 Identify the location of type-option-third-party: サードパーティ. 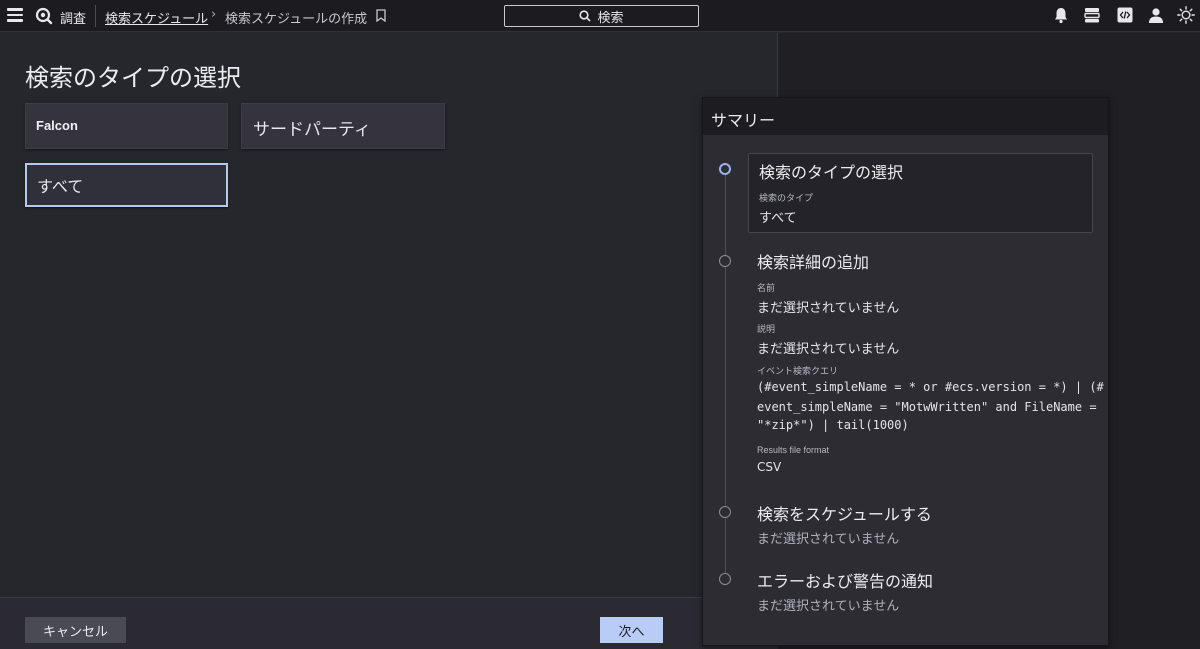
(343, 126).